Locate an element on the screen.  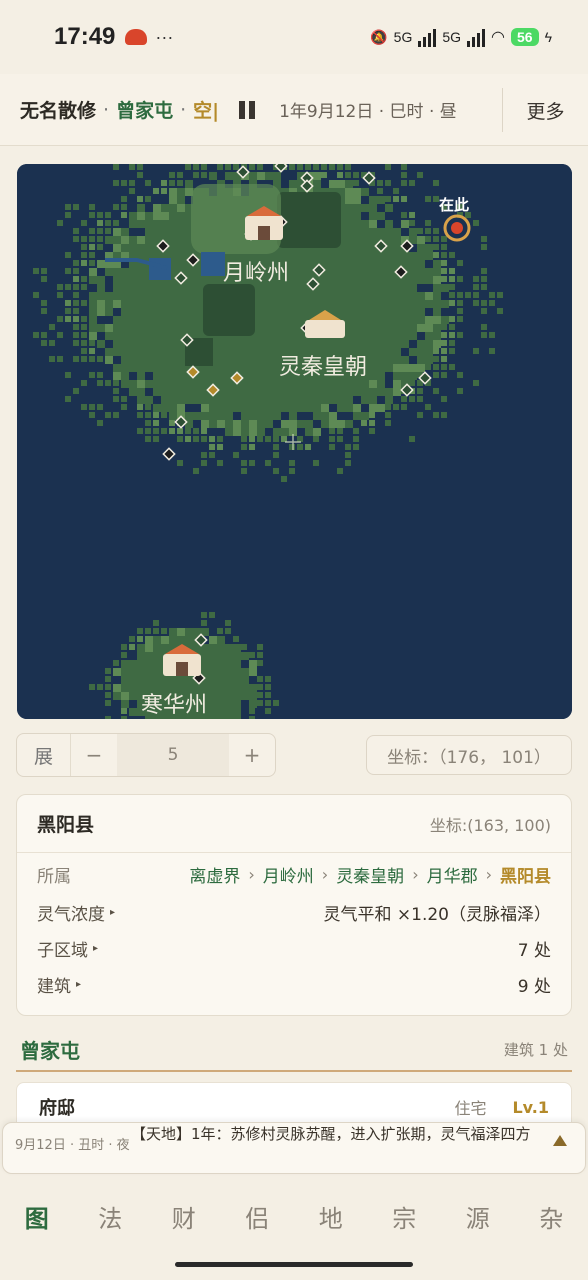
app-notification-icon is located at coordinates (136, 37).